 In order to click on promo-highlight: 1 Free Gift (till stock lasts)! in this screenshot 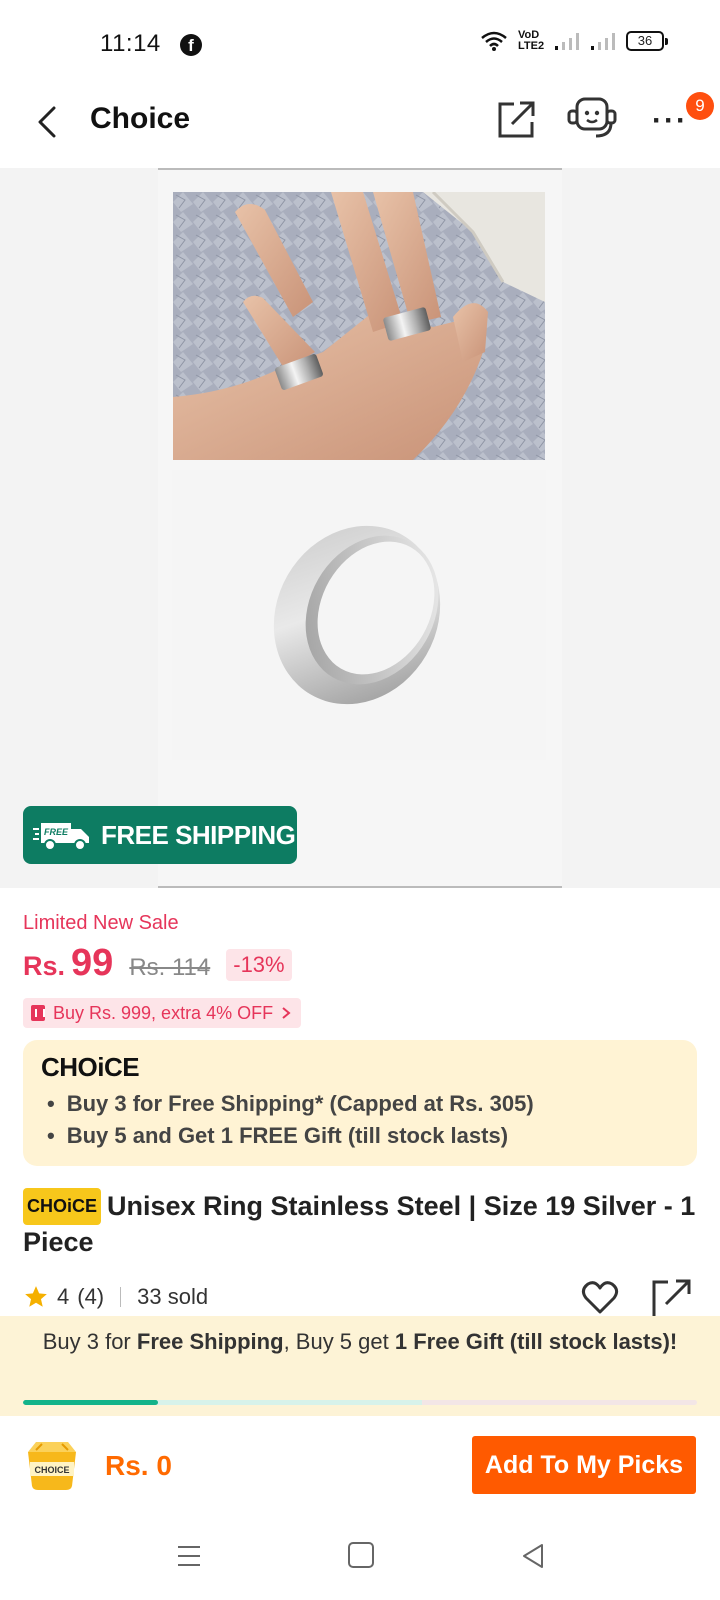, I will do `click(536, 1341)`.